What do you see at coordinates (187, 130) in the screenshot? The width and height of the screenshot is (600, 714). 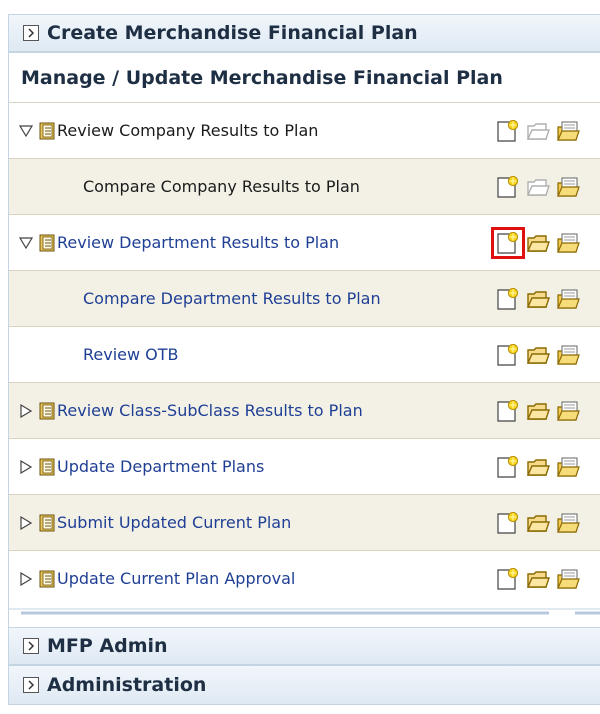 I see `task-label: Review Company Results to Plan` at bounding box center [187, 130].